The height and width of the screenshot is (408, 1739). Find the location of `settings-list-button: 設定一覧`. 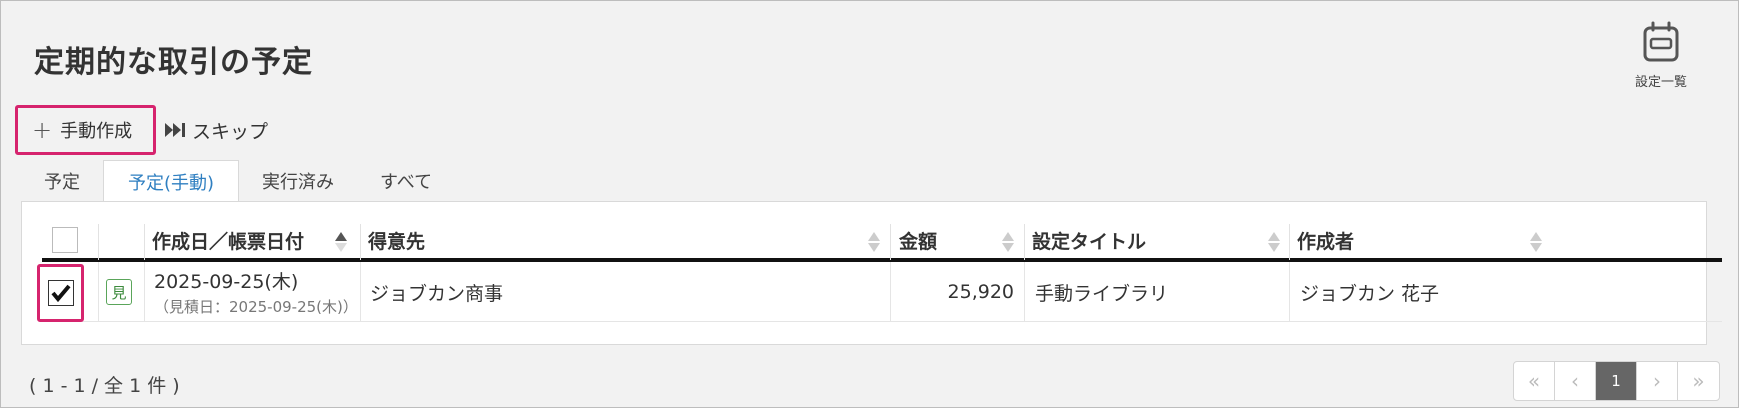

settings-list-button: 設定一覧 is located at coordinates (1661, 56).